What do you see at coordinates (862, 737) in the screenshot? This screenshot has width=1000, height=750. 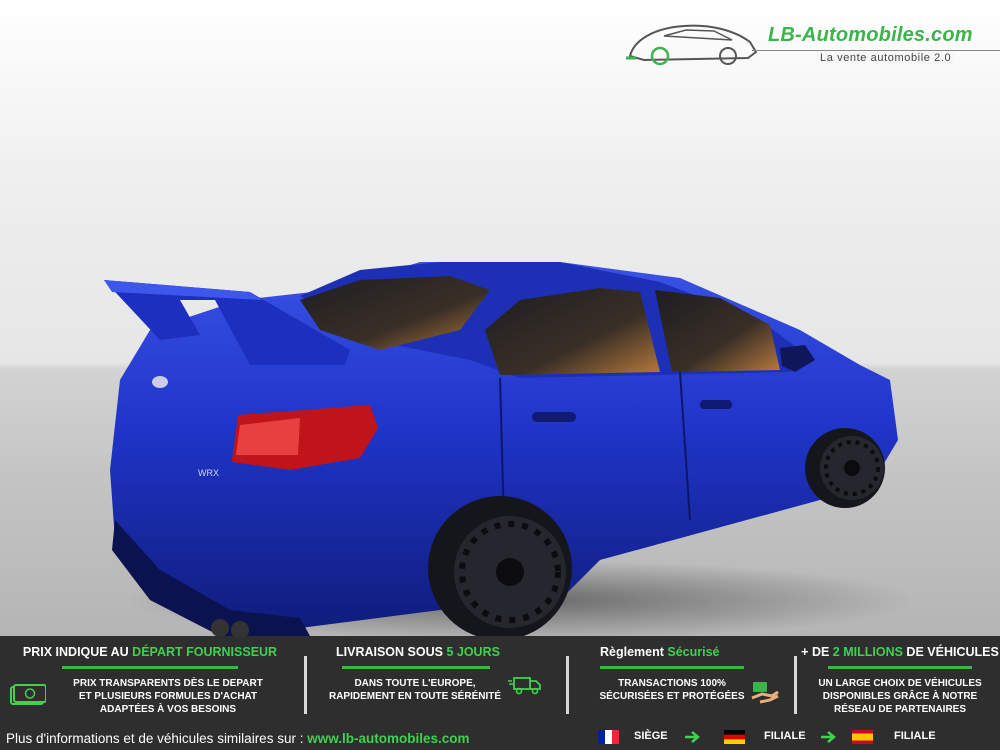 I see `spain-flag-icon` at bounding box center [862, 737].